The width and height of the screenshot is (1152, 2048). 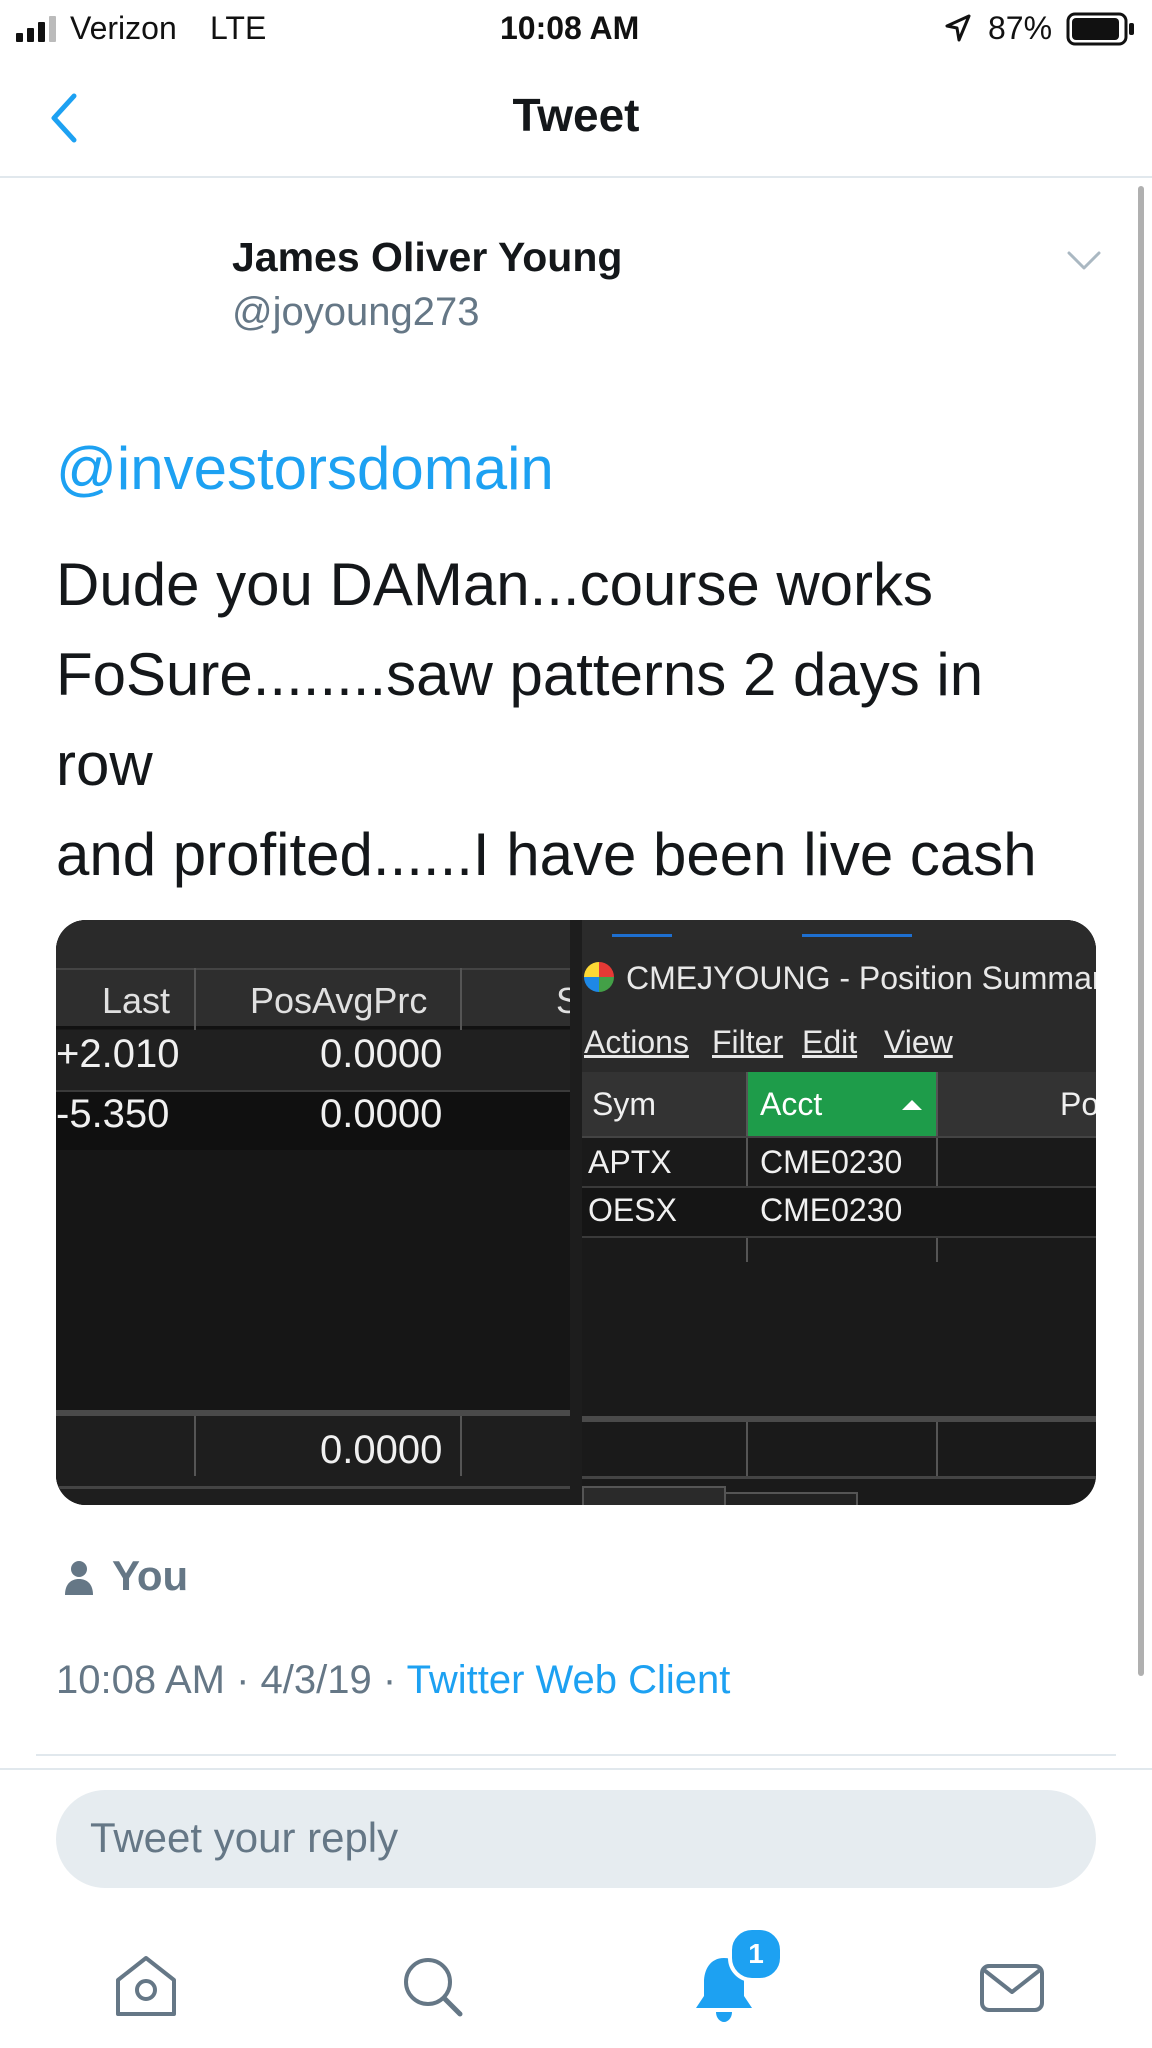 I want to click on col-header-posavgprc: PosAvgPrc, so click(x=339, y=1000).